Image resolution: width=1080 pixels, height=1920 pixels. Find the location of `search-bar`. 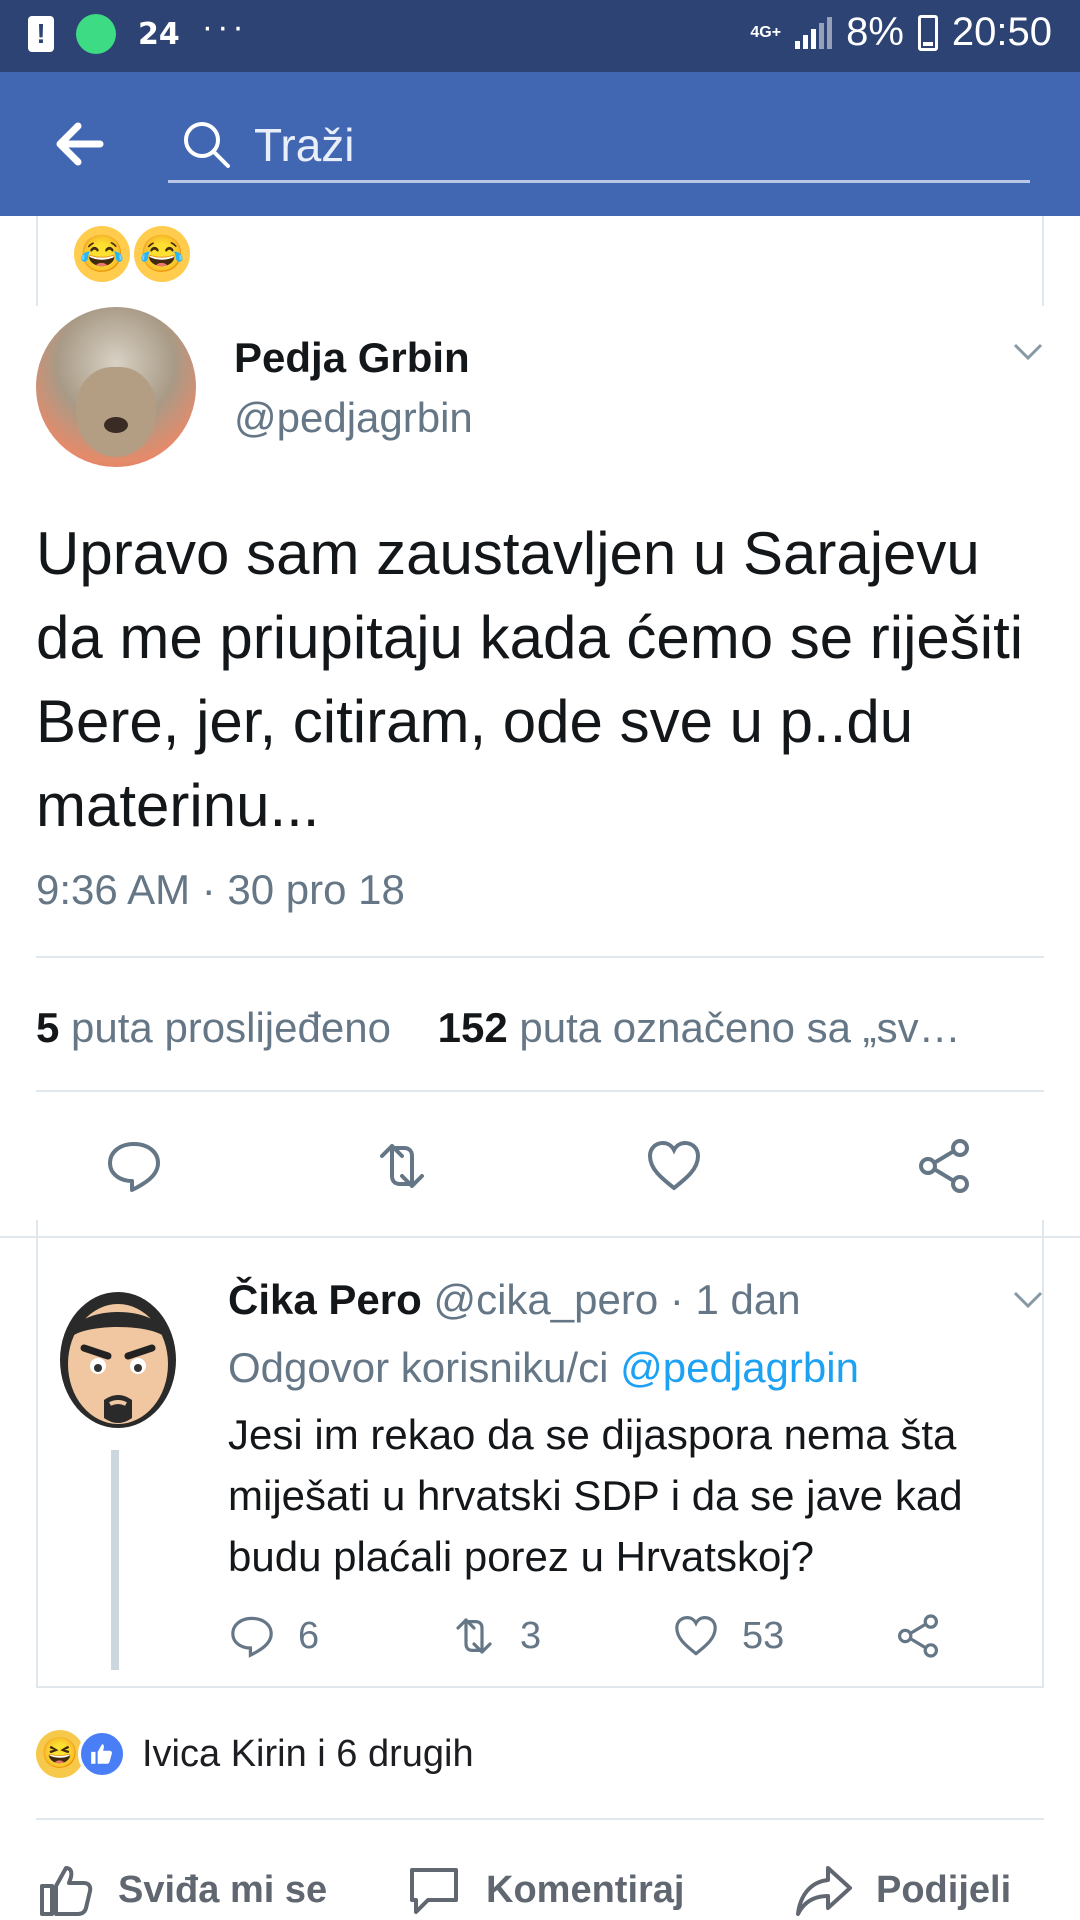

search-bar is located at coordinates (599, 146).